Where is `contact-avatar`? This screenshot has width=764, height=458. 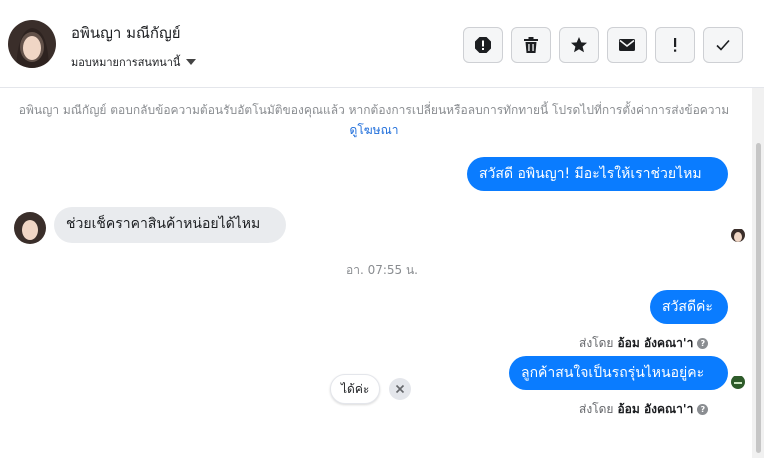
contact-avatar is located at coordinates (32, 44).